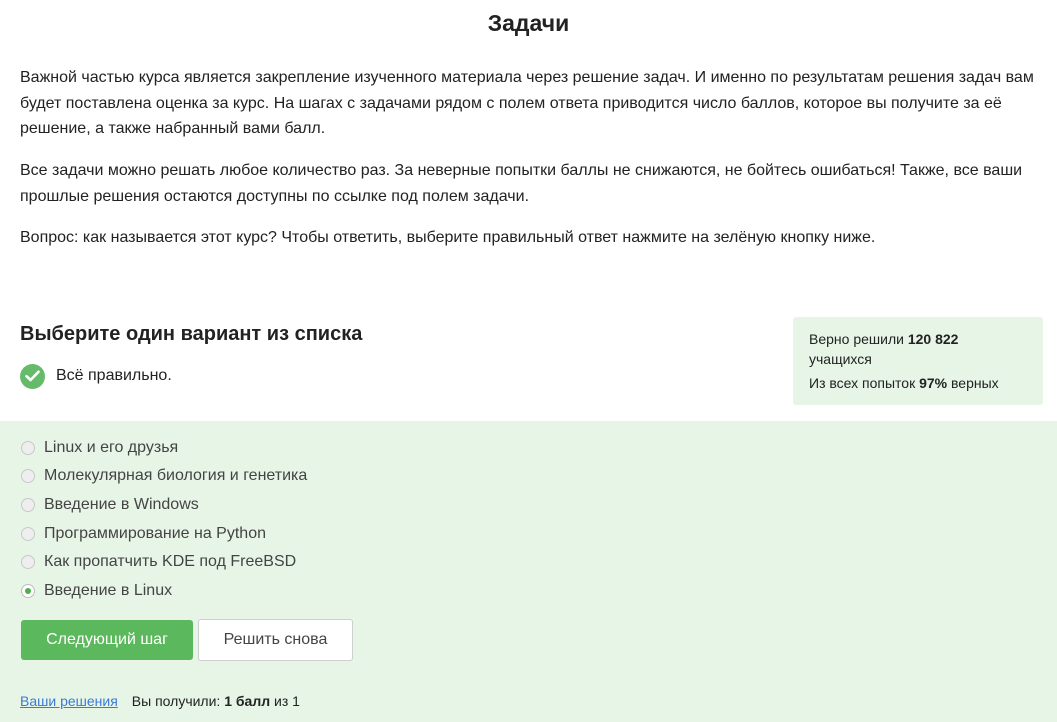 The height and width of the screenshot is (722, 1057). I want to click on option-item: Как пропатчить KDE под FreeBSD, so click(158, 562).